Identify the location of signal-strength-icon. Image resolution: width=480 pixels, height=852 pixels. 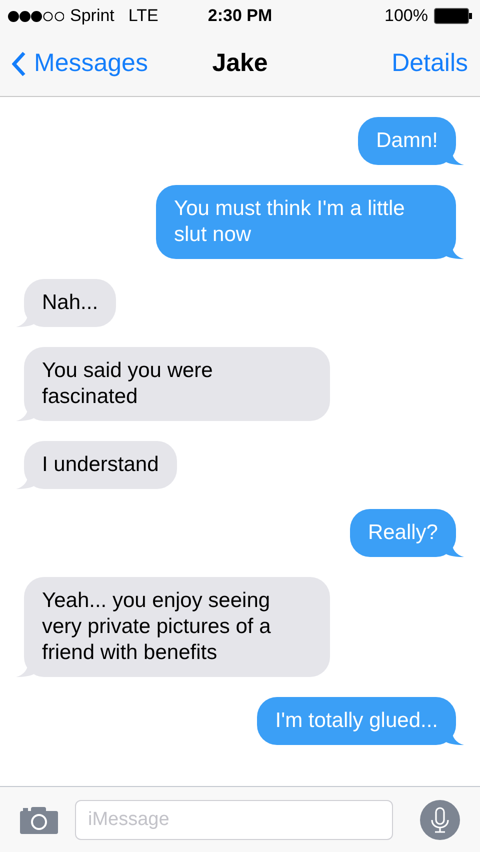
(36, 16).